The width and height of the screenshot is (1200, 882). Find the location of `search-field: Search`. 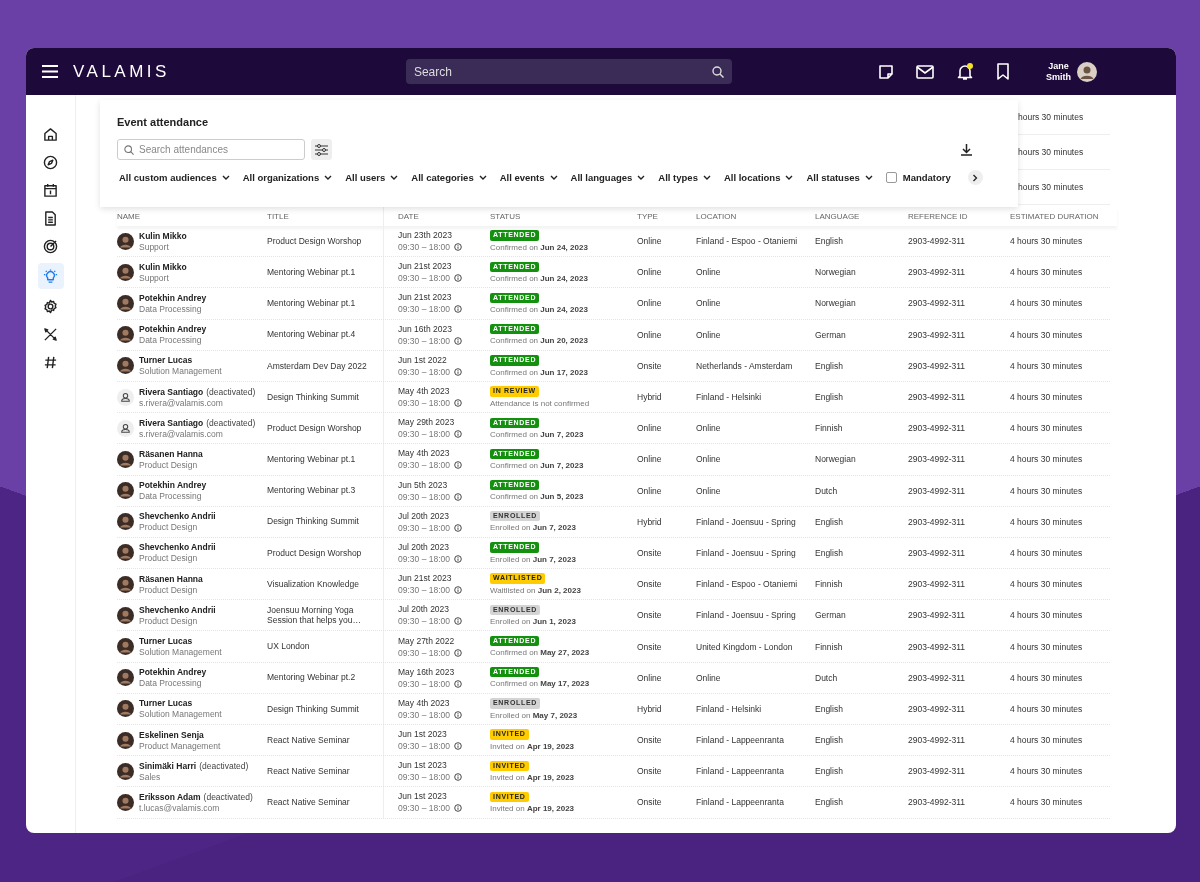

search-field: Search is located at coordinates (568, 71).